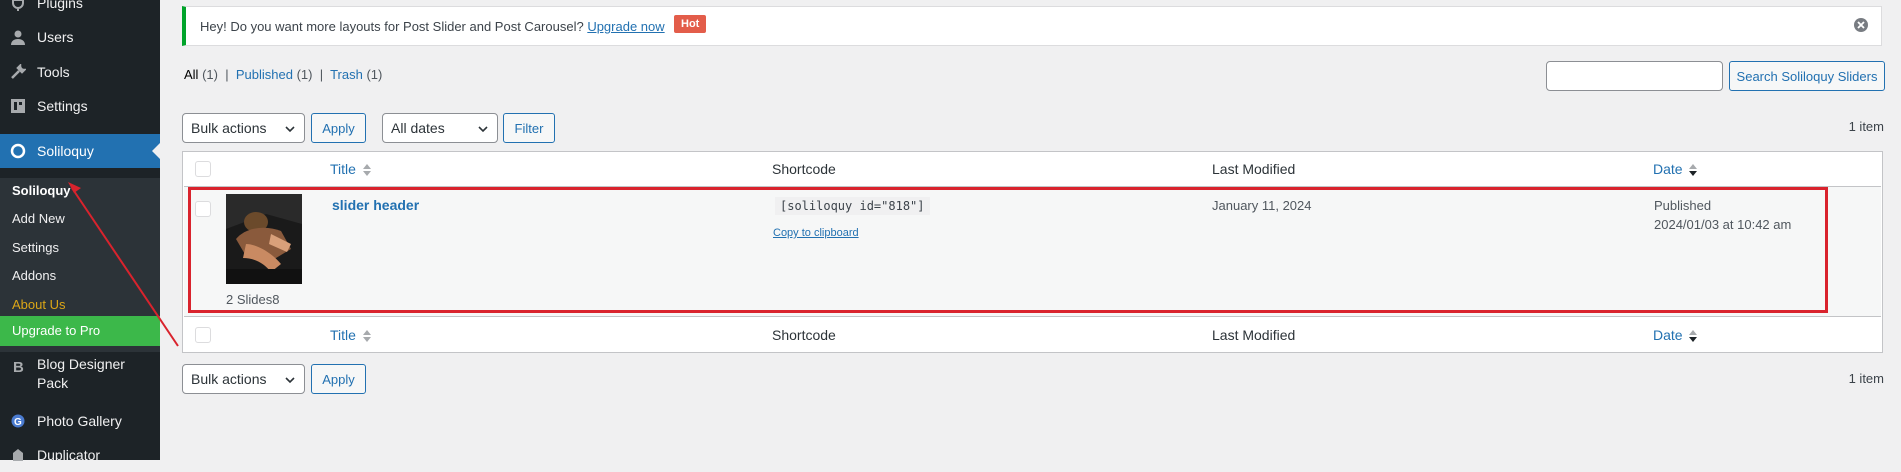  I want to click on chevron-down-icon, so click(290, 380).